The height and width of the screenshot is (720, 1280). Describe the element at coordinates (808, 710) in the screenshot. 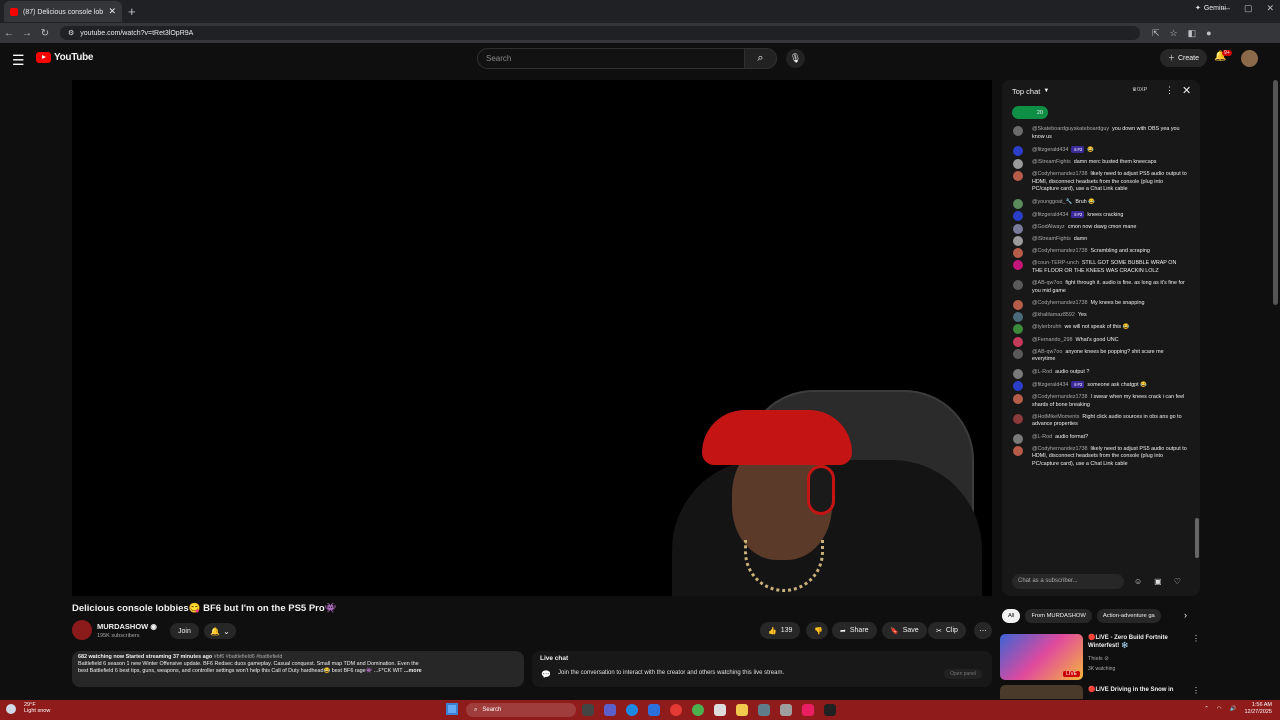

I see `music-icon` at that location.